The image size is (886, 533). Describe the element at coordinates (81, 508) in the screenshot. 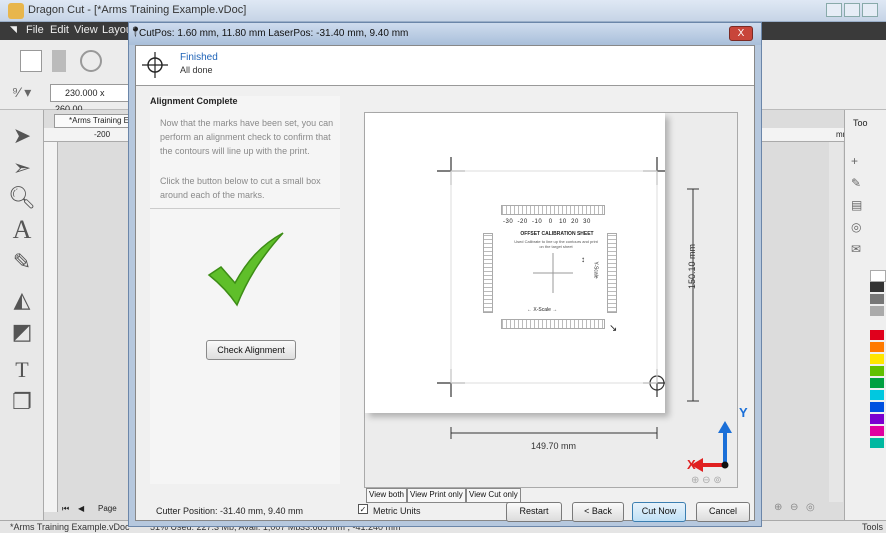

I see `prev-page-icon: ◀` at that location.